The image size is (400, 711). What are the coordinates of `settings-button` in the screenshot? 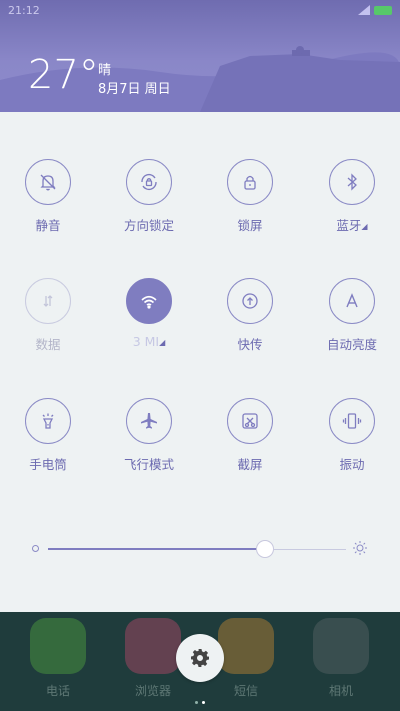 It's located at (200, 658).